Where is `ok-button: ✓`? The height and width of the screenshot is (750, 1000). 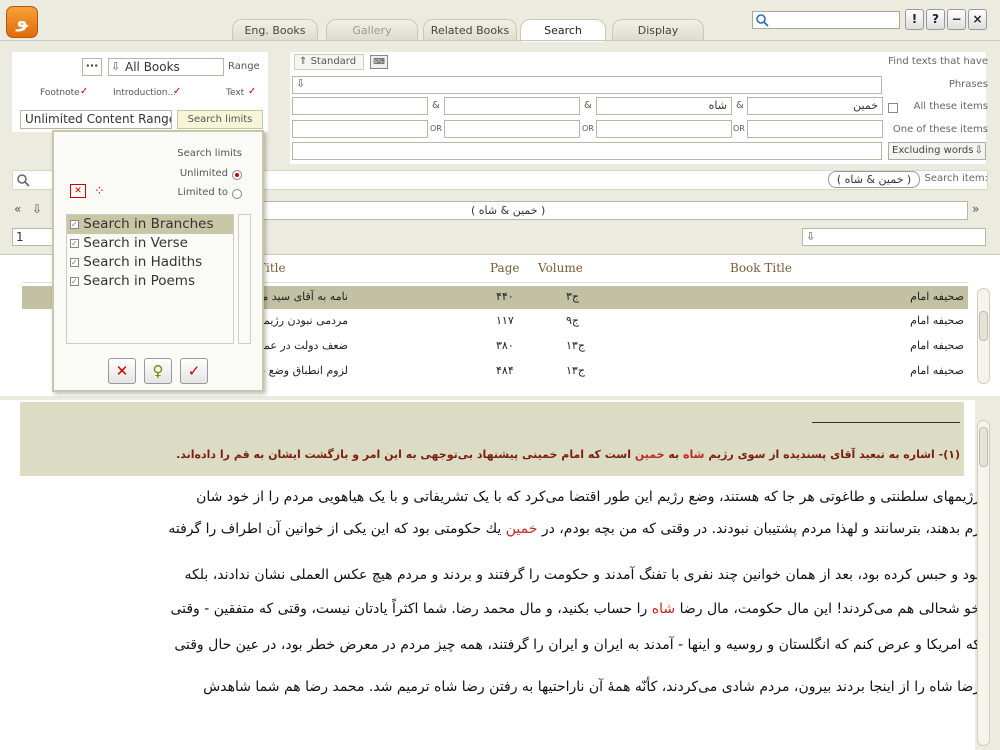
ok-button: ✓ is located at coordinates (194, 371).